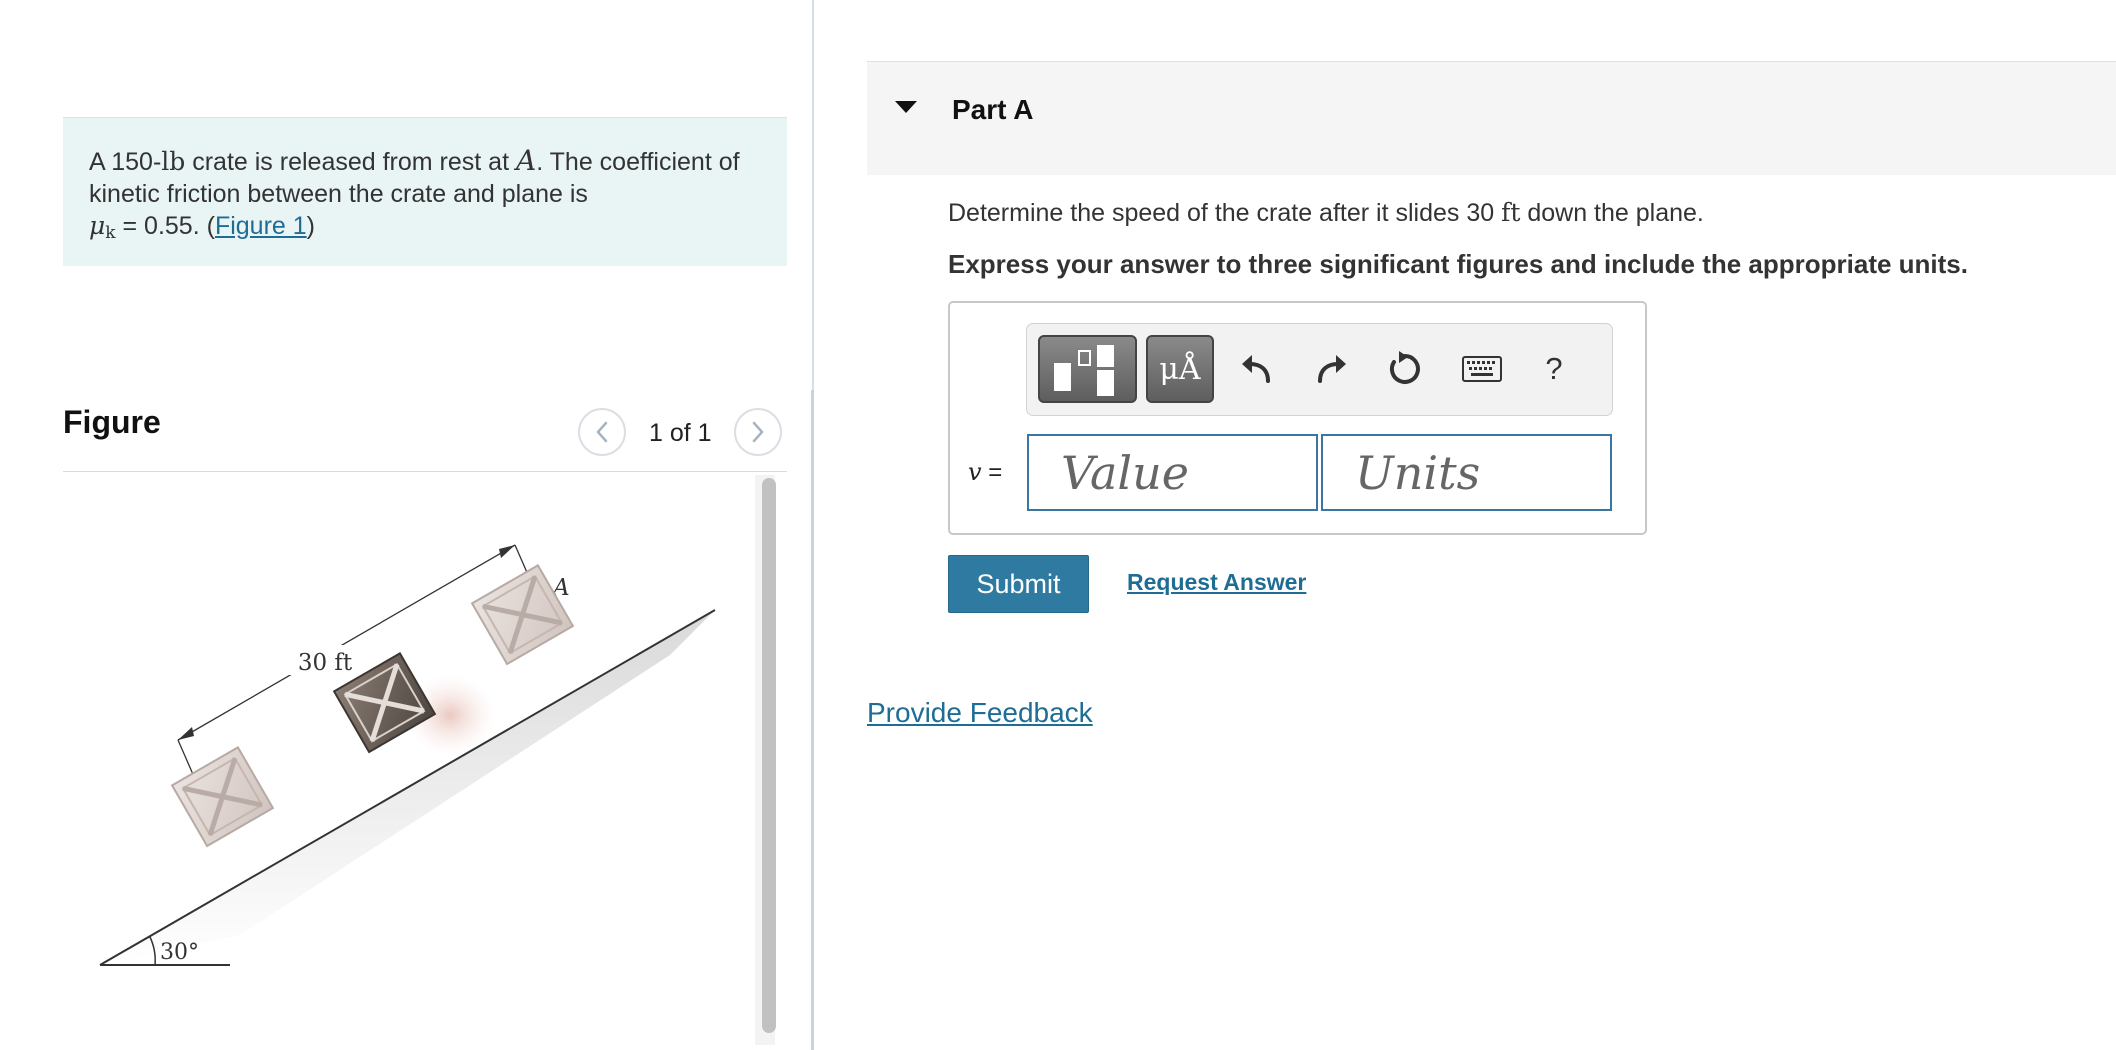  I want to click on units-button: μÅ, so click(1180, 369).